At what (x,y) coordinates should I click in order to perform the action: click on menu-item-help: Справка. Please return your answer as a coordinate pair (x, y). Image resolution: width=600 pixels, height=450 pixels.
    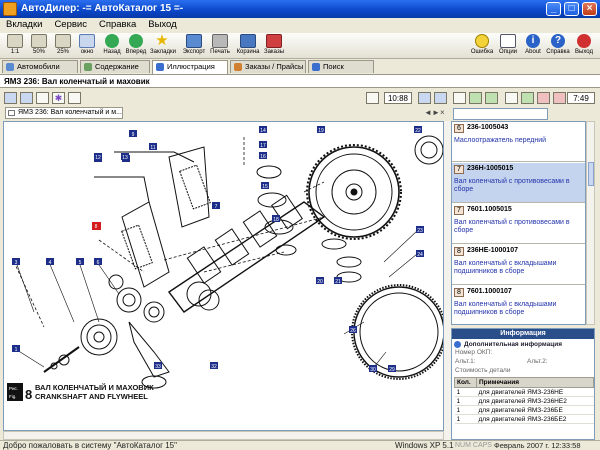
    Looking at the image, I should click on (117, 24).